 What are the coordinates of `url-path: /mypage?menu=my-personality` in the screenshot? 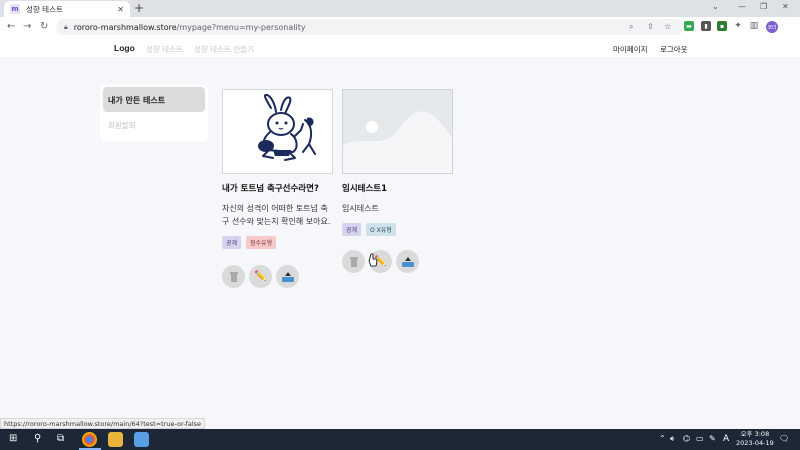 It's located at (241, 27).